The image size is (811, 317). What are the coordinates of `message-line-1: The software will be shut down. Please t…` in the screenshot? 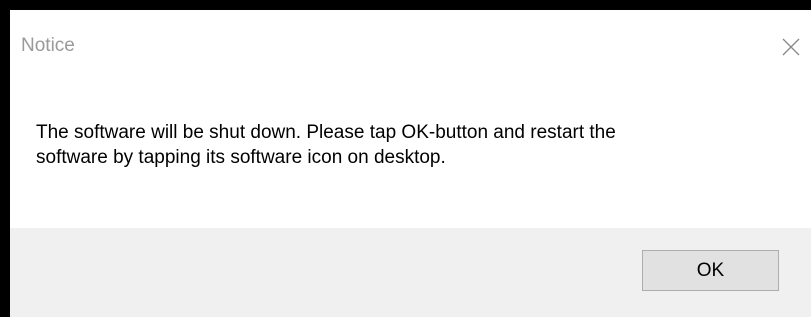 It's located at (326, 132).